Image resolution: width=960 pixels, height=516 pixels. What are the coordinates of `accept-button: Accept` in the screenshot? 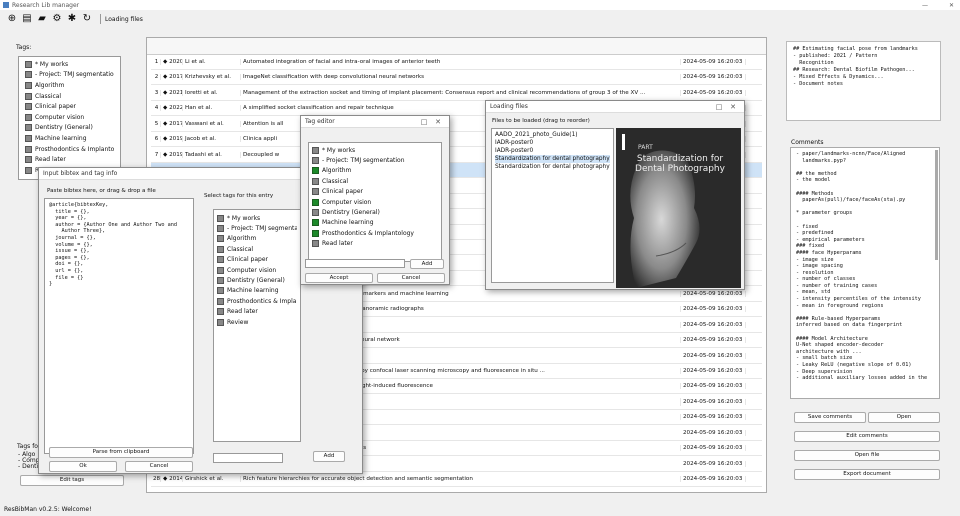 It's located at (339, 278).